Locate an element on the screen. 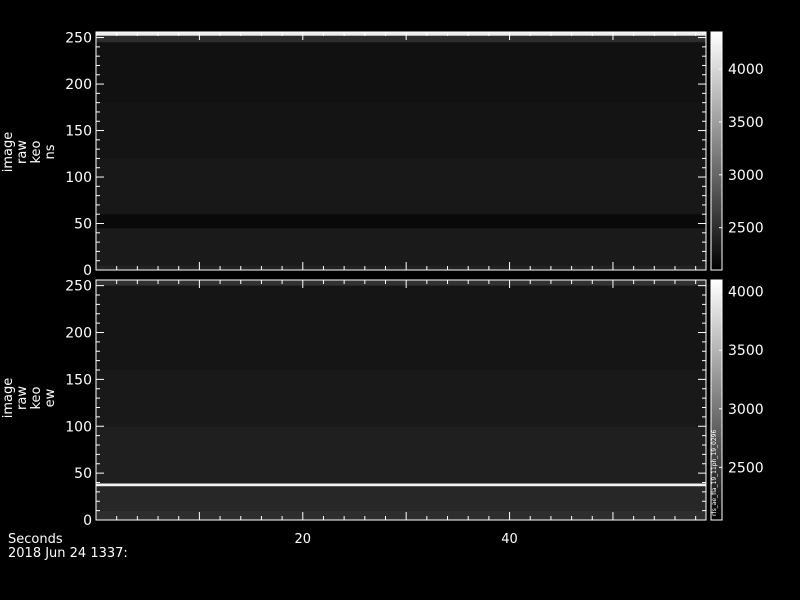 The height and width of the screenshot is (600, 800). colorbar-annotation: rfs_ae_fla_19_11ph_19_0296 is located at coordinates (714, 473).